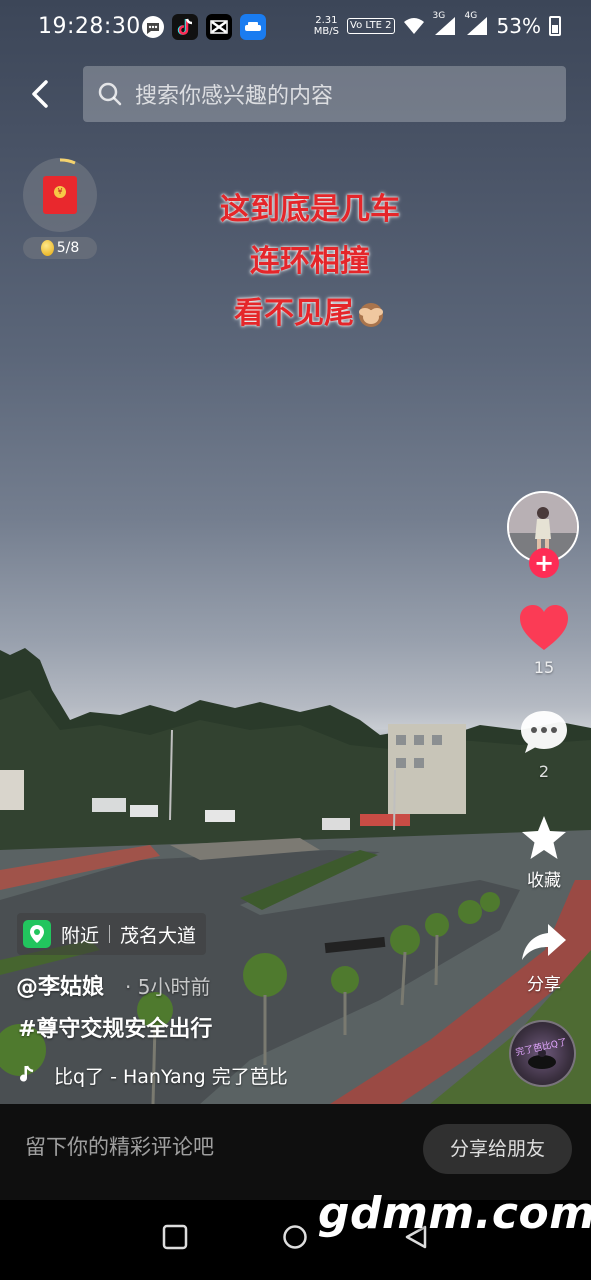 This screenshot has width=591, height=1280. Describe the element at coordinates (310, 314) in the screenshot. I see `caption-line-with-emoji: 看不见尾` at that location.